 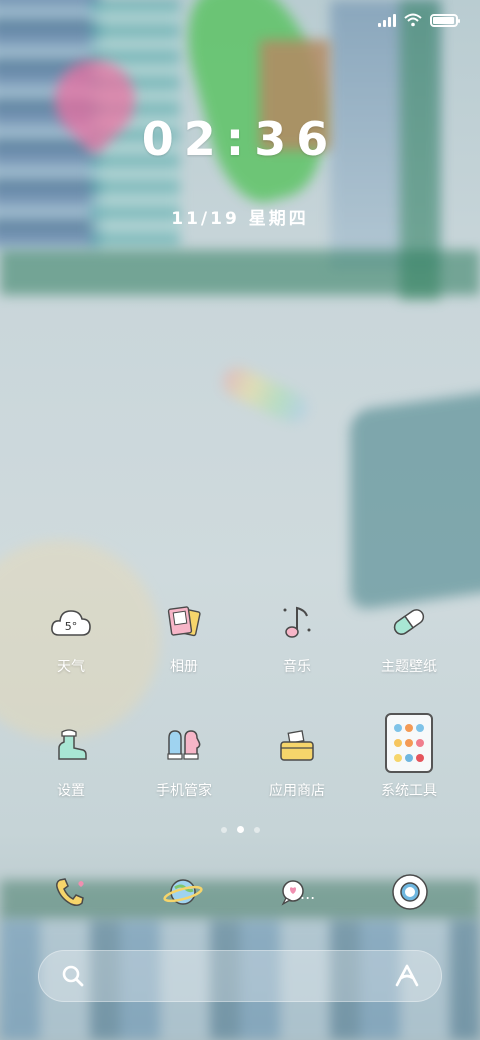 What do you see at coordinates (184, 666) in the screenshot?
I see `app-label: 相册` at bounding box center [184, 666].